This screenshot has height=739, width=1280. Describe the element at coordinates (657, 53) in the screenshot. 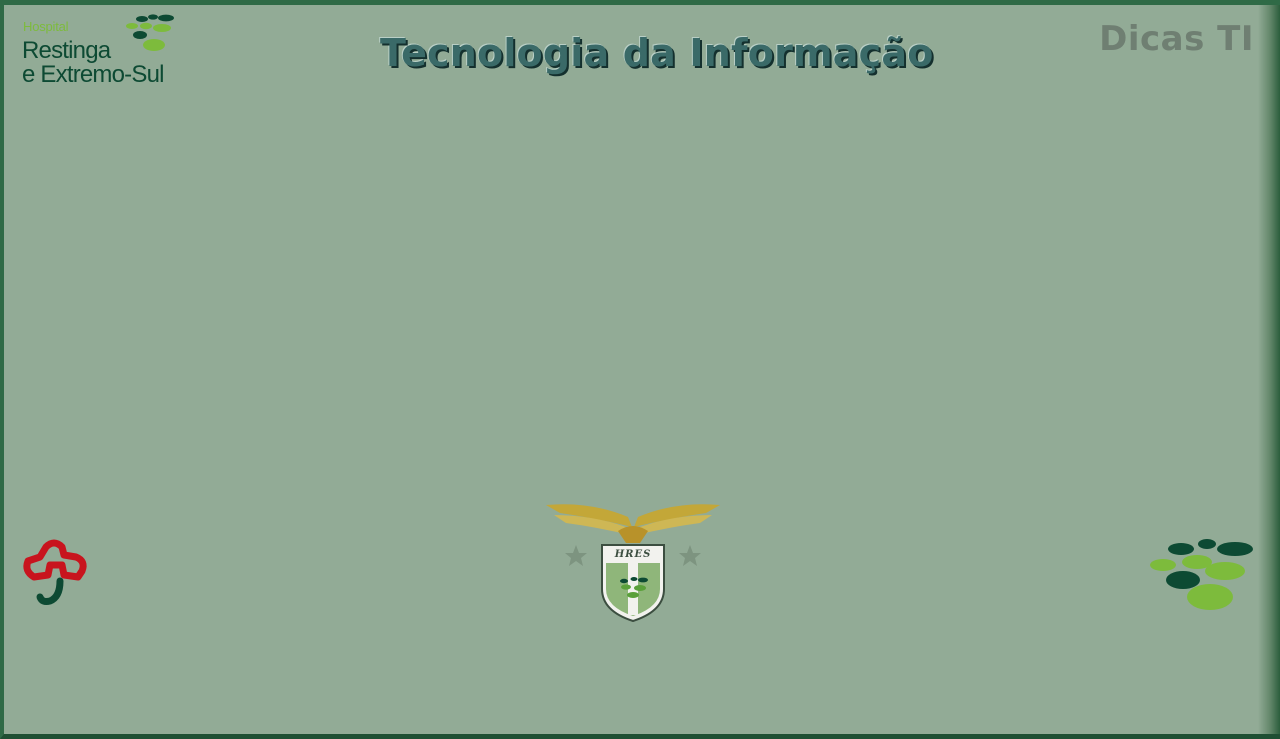

I see `page-title: Tecnologia da Informação` at that location.